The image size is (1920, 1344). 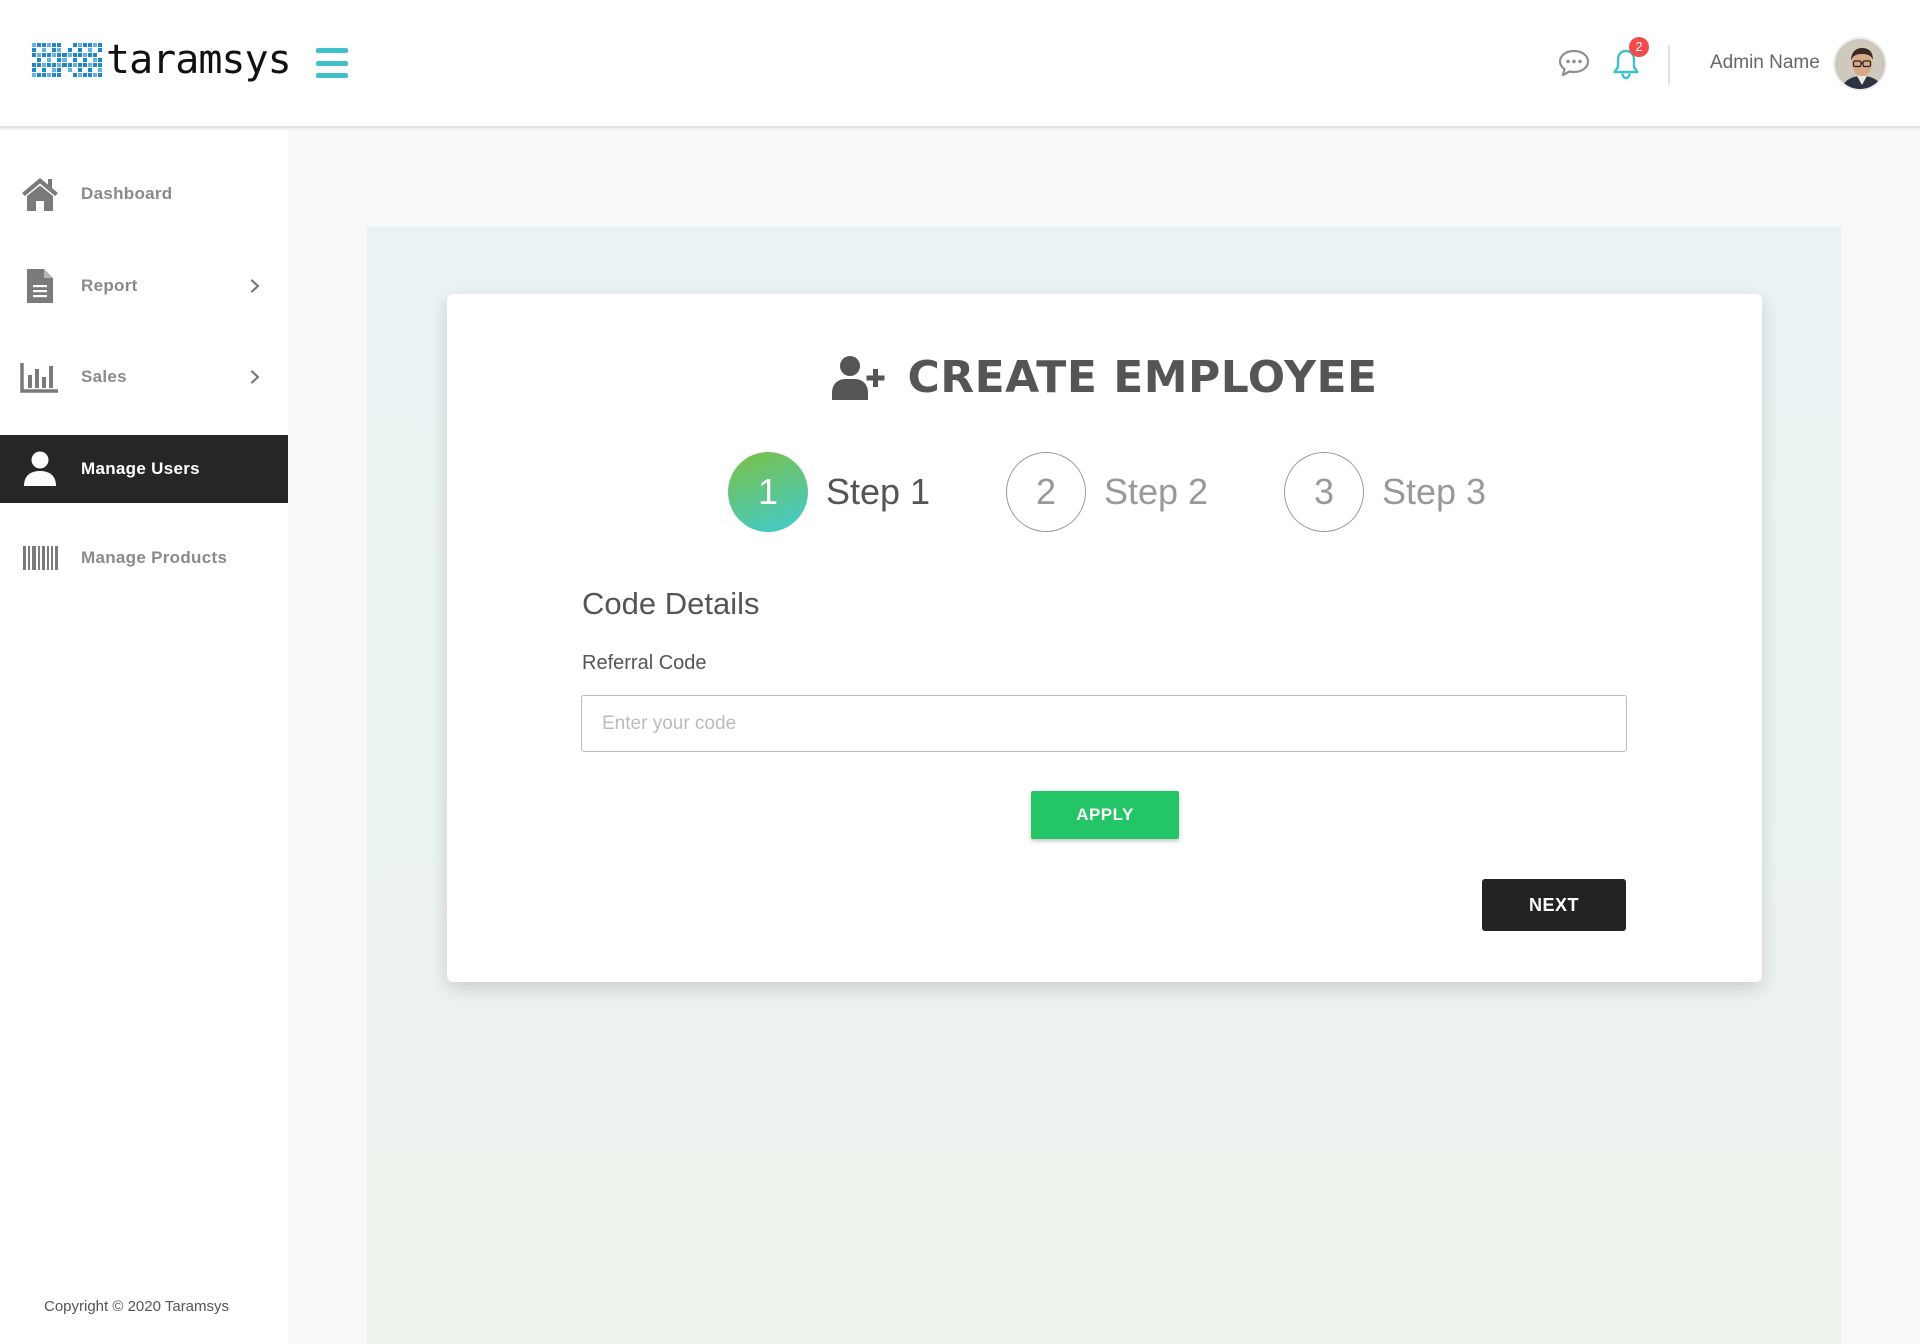 What do you see at coordinates (40, 377) in the screenshot?
I see `bar-chart-icon` at bounding box center [40, 377].